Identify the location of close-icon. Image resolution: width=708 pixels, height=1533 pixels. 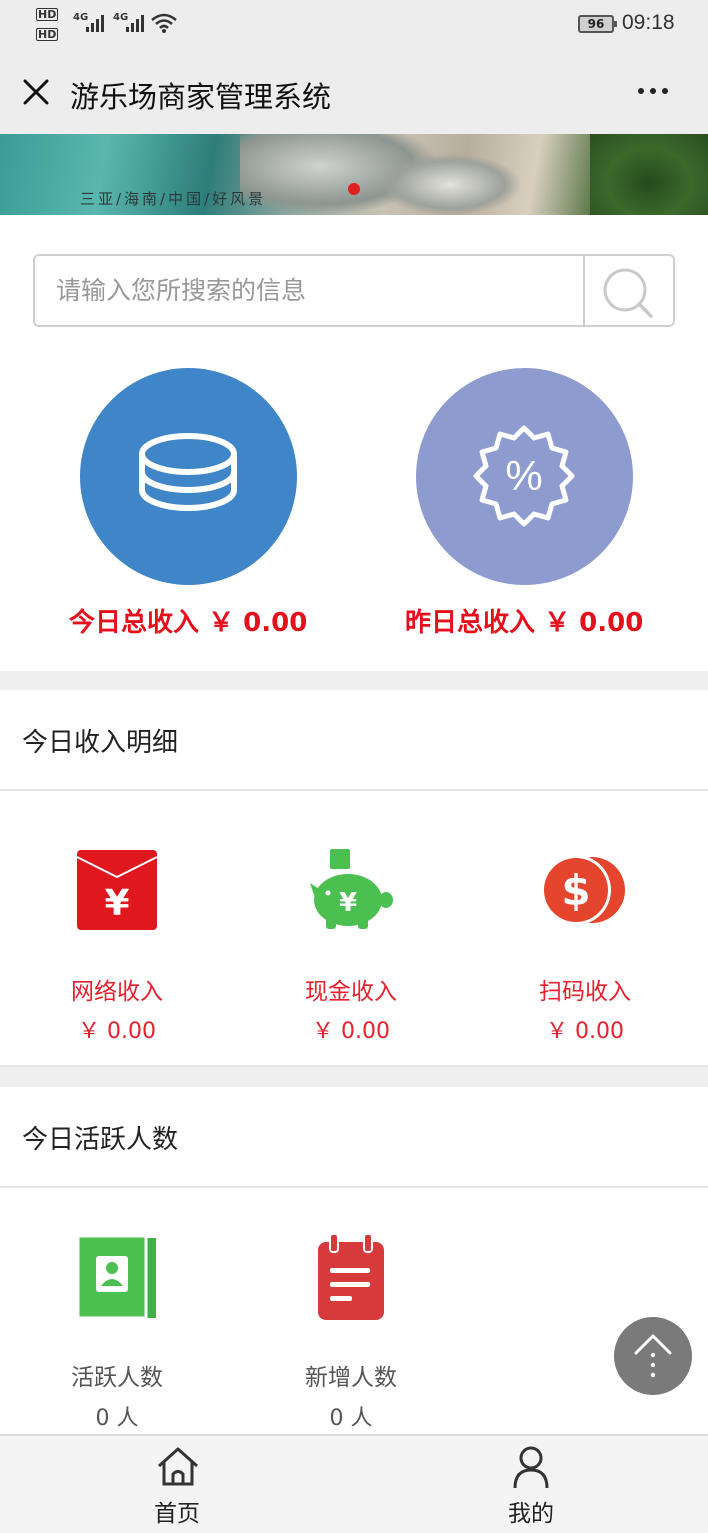
(36, 92).